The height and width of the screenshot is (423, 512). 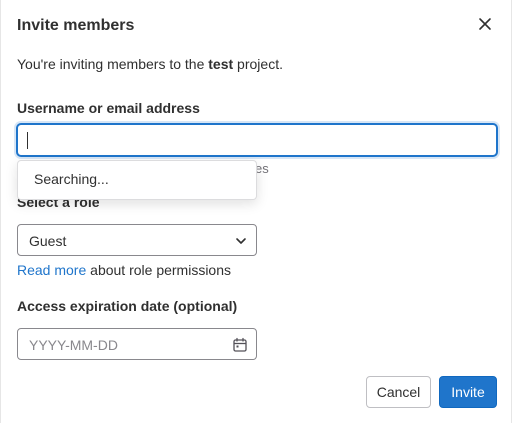 What do you see at coordinates (240, 345) in the screenshot?
I see `calendar-icon` at bounding box center [240, 345].